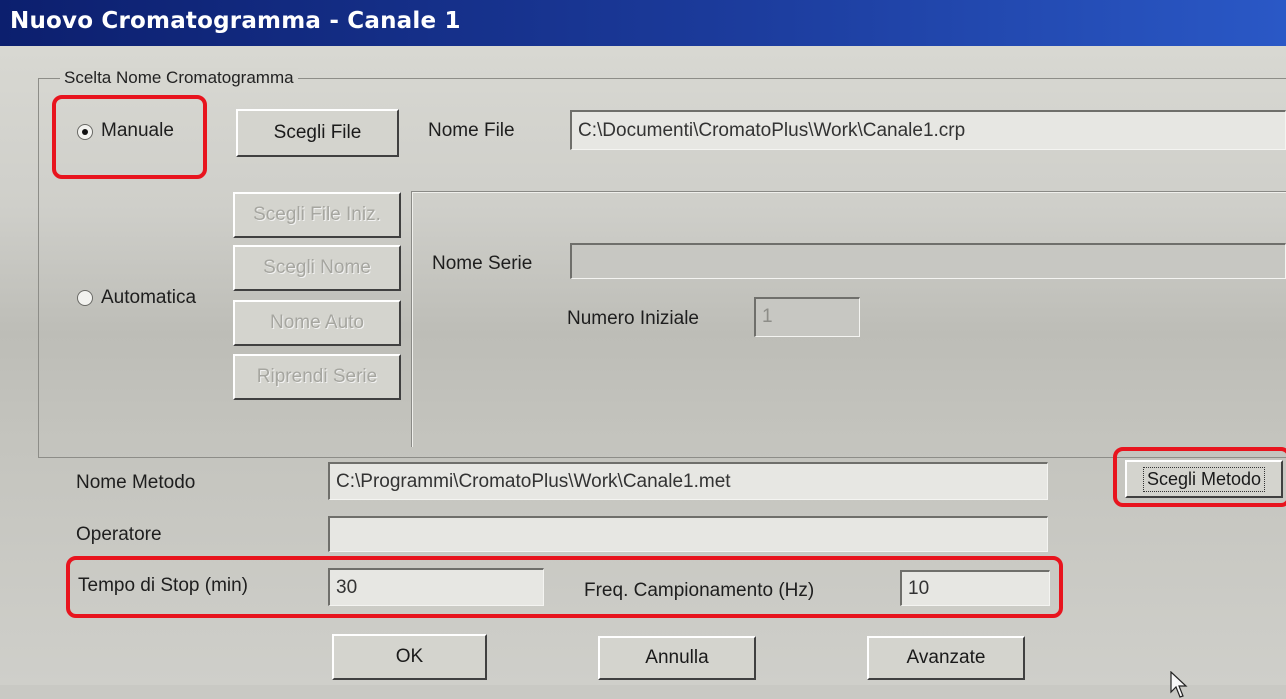 Image resolution: width=1286 pixels, height=699 pixels. I want to click on cancel-button: Annulla, so click(677, 658).